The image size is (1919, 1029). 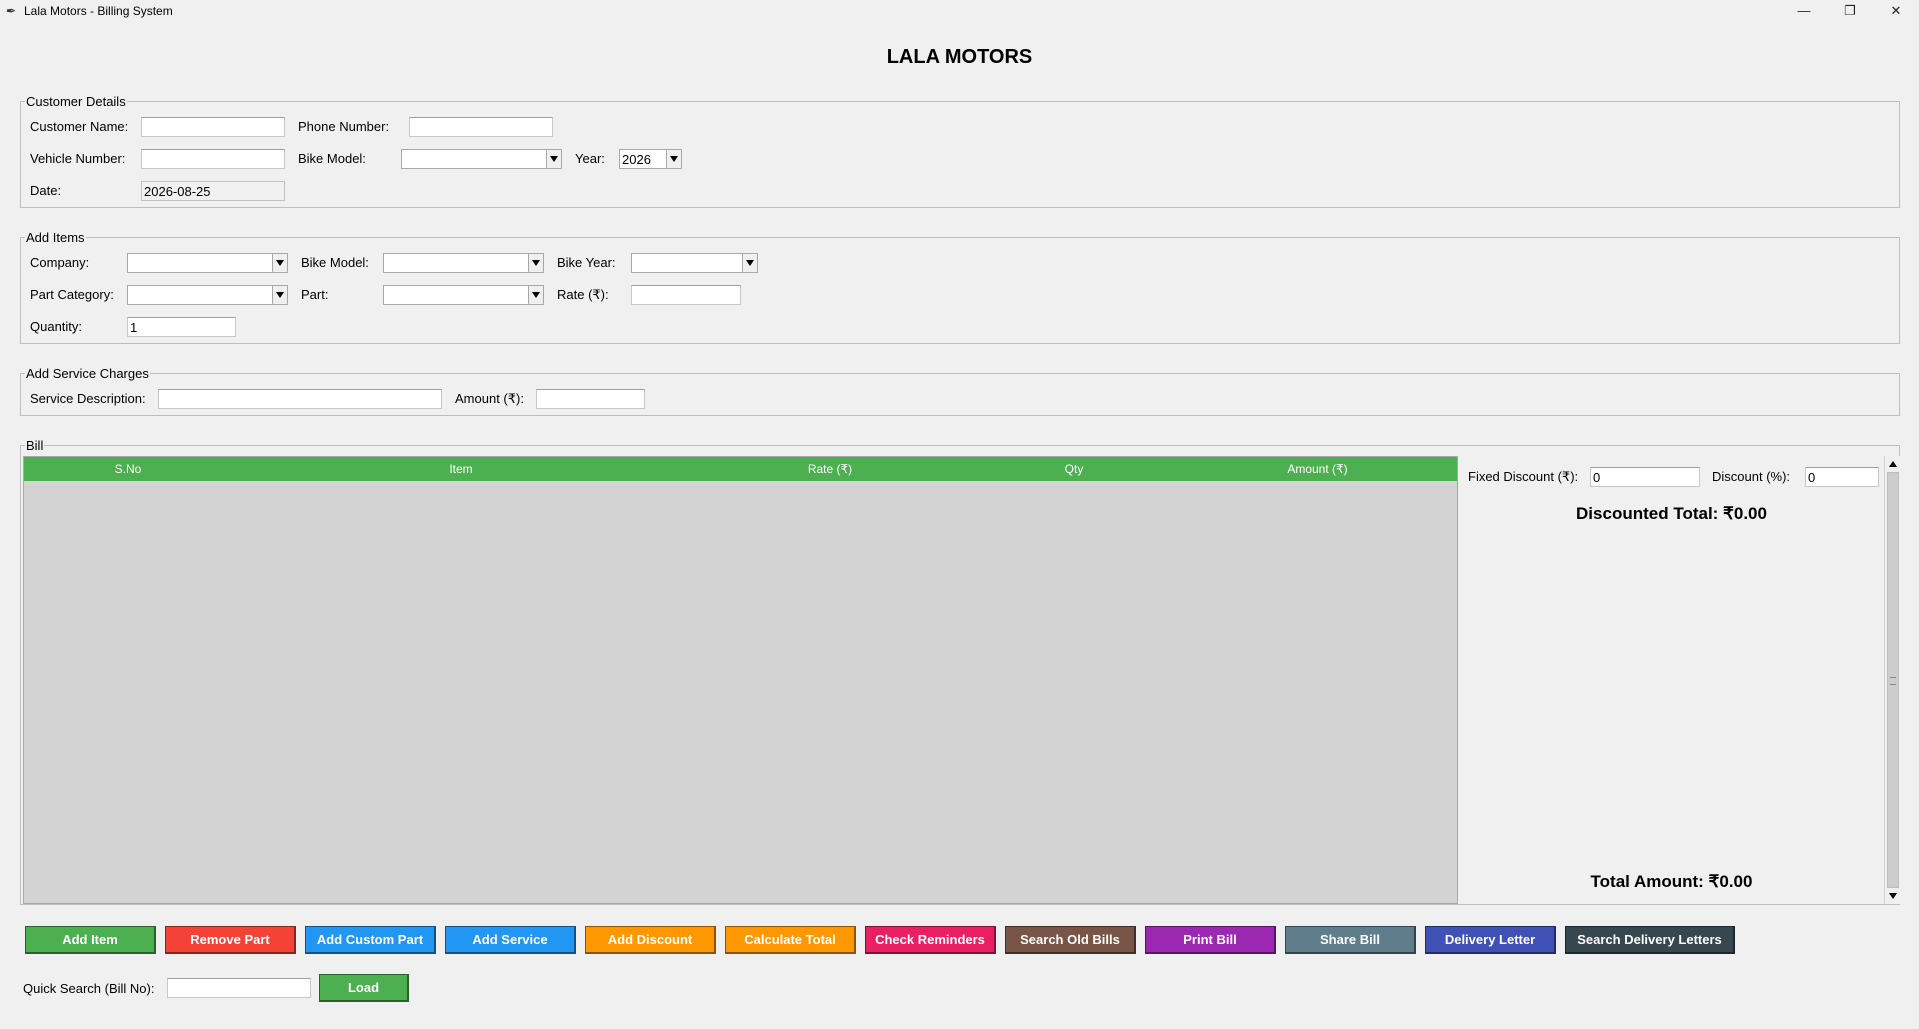 I want to click on vertical-scrollbar, so click(x=1892, y=680).